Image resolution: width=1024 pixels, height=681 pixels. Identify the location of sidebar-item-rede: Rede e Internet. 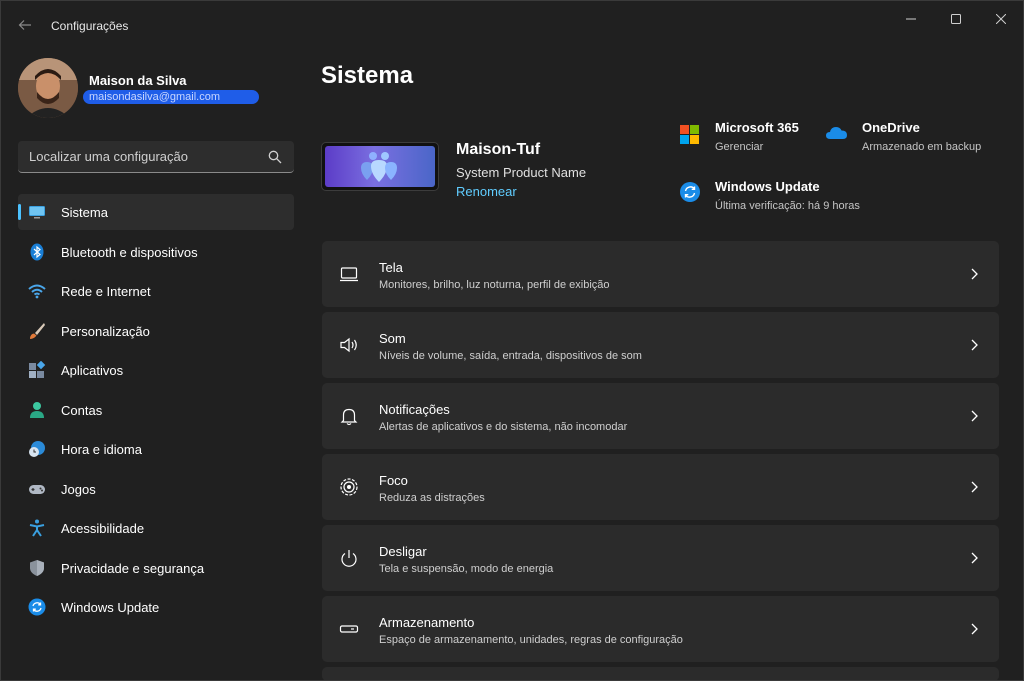
(156, 291).